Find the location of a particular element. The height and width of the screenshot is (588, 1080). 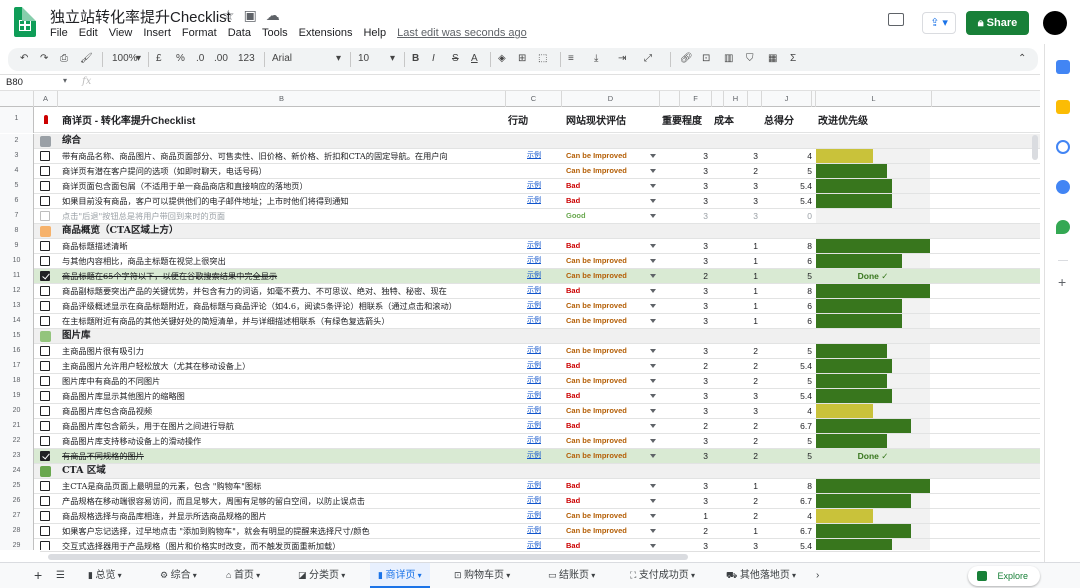

row-number: 17 is located at coordinates (17, 366).